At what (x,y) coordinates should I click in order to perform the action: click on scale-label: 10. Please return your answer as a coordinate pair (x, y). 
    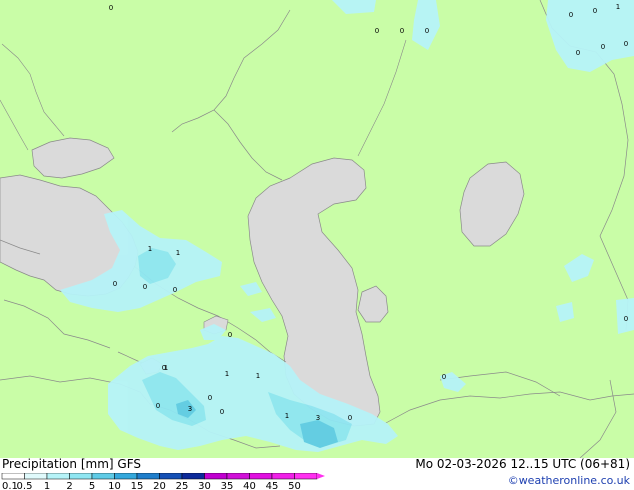
    Looking at the image, I should click on (114, 485).